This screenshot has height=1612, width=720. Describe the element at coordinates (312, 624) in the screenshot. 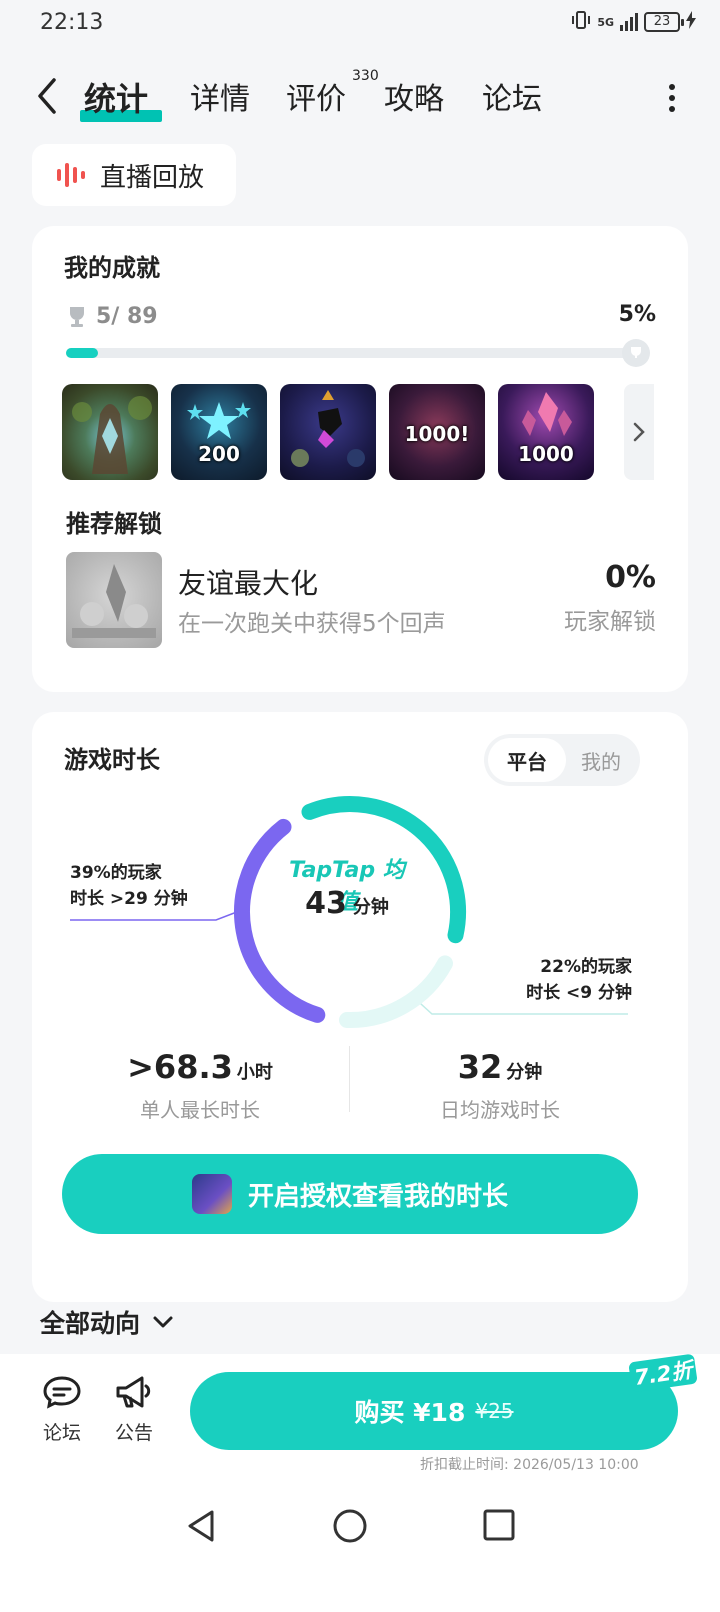

I see `recommended-achievement-desc: 在一次跑关中获得5个回声` at that location.